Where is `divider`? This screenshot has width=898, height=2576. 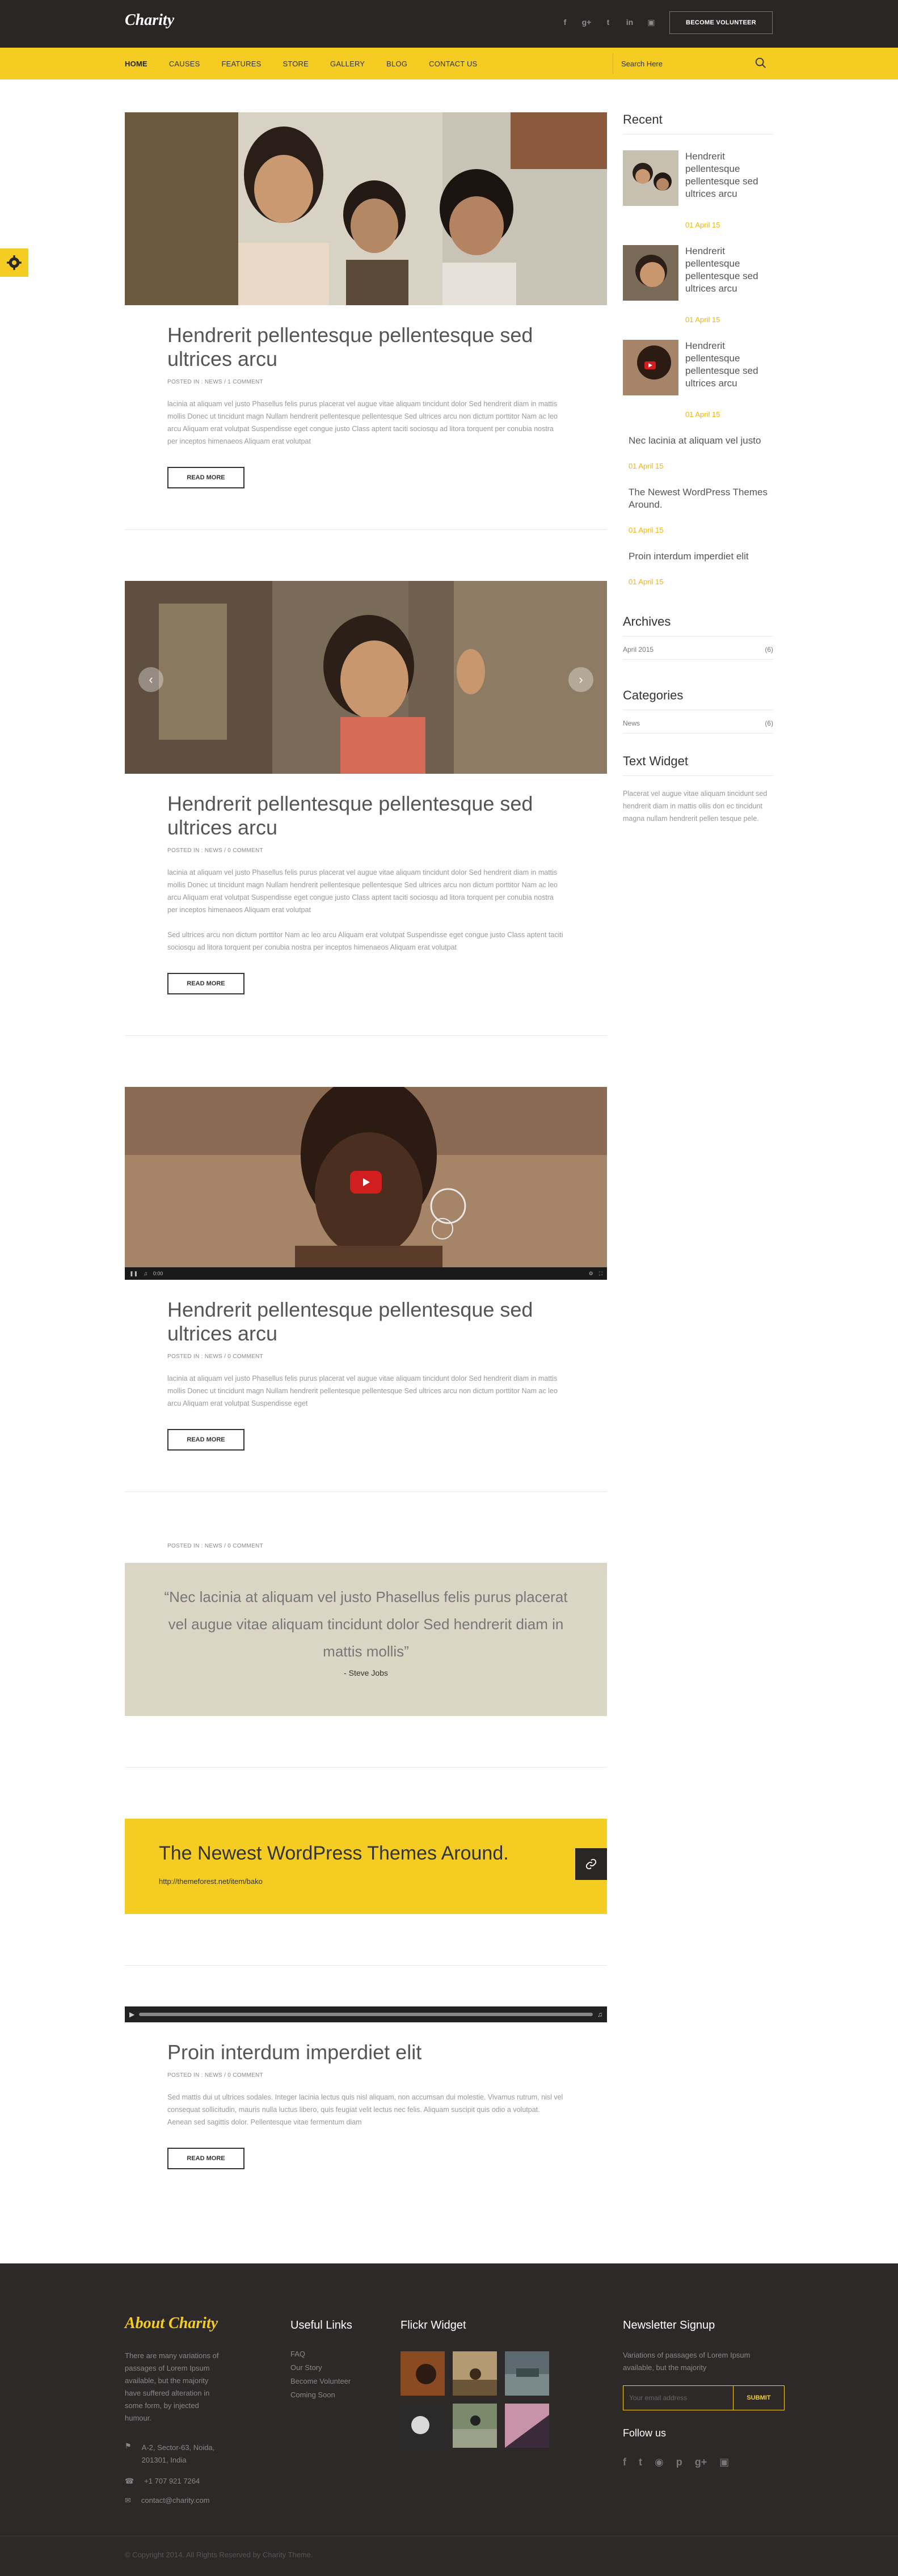
divider is located at coordinates (366, 529).